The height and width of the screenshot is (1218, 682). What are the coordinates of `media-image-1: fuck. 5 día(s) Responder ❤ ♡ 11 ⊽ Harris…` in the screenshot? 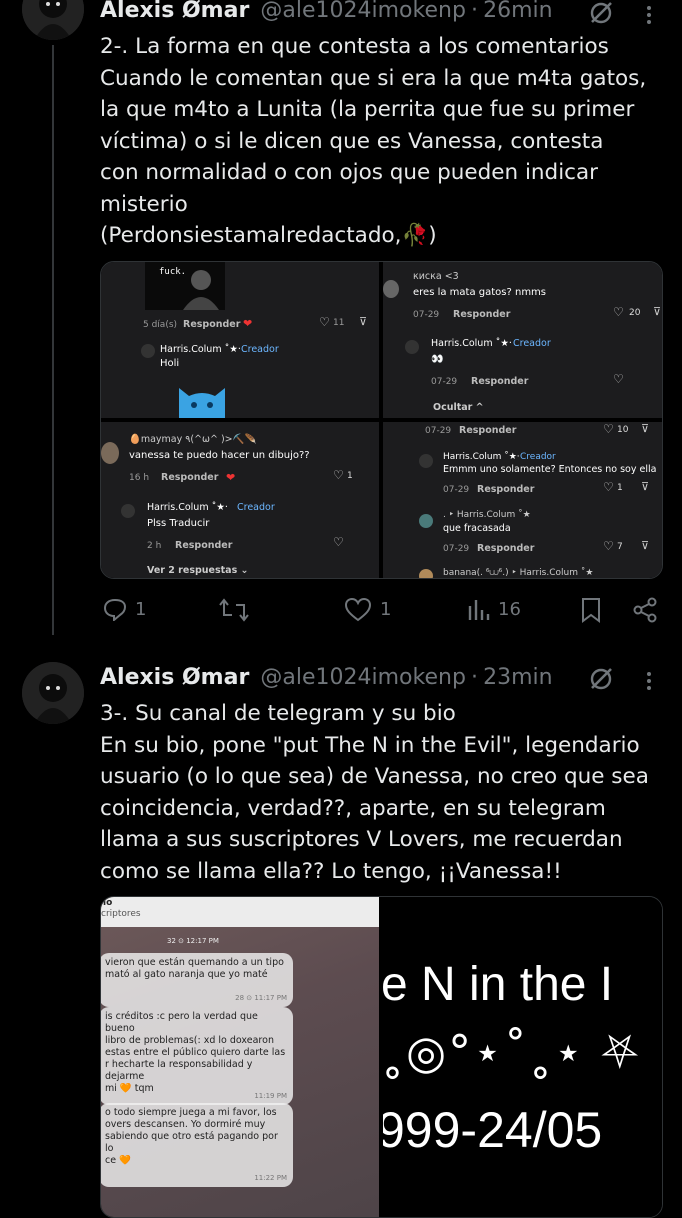 It's located at (240, 340).